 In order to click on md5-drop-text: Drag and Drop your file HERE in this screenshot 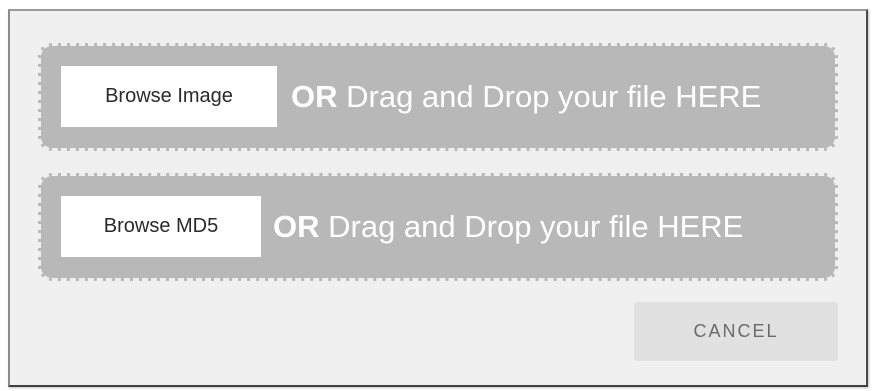, I will do `click(531, 226)`.